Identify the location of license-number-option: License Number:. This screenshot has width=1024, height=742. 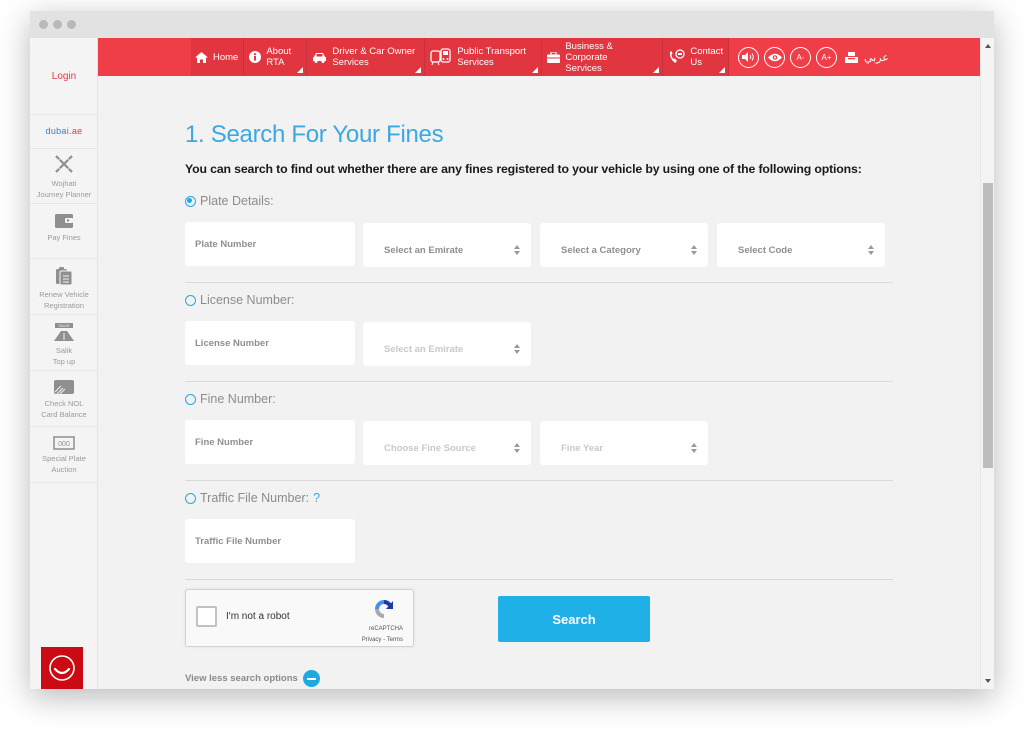
(240, 300).